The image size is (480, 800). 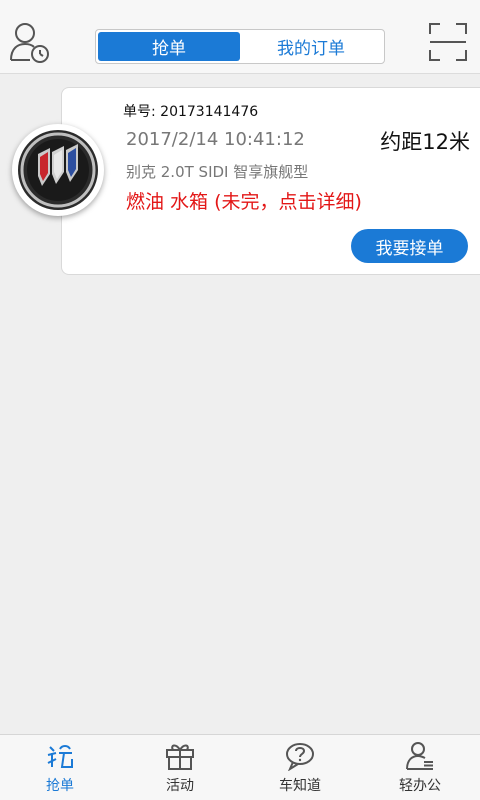 What do you see at coordinates (419, 756) in the screenshot?
I see `office-user-icon` at bounding box center [419, 756].